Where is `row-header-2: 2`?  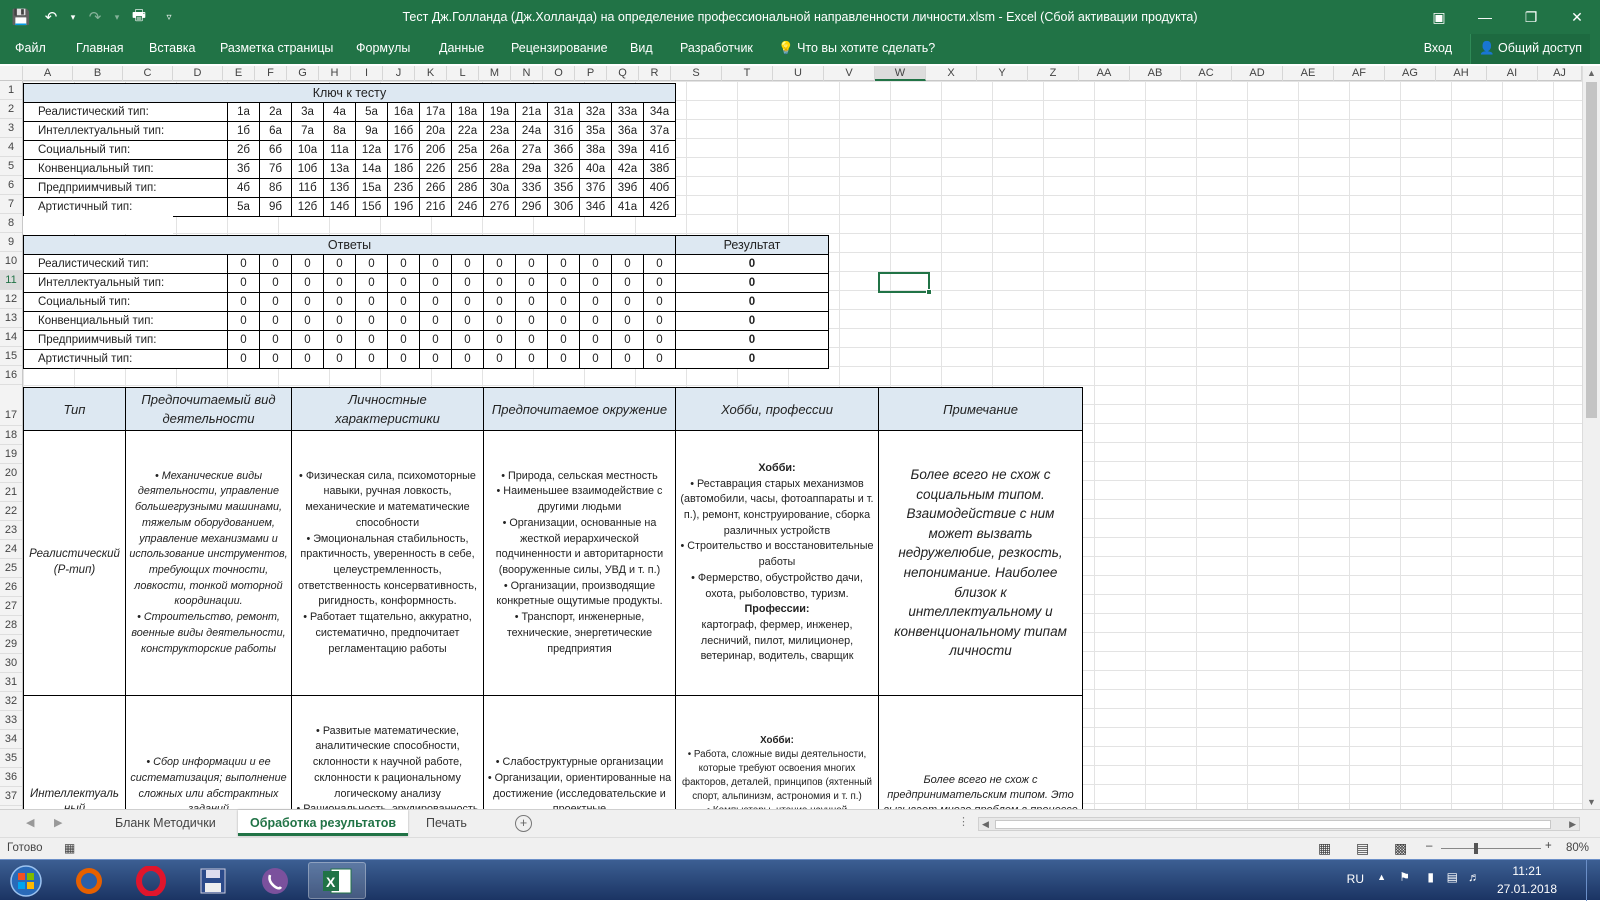
row-header-2: 2 is located at coordinates (11, 109).